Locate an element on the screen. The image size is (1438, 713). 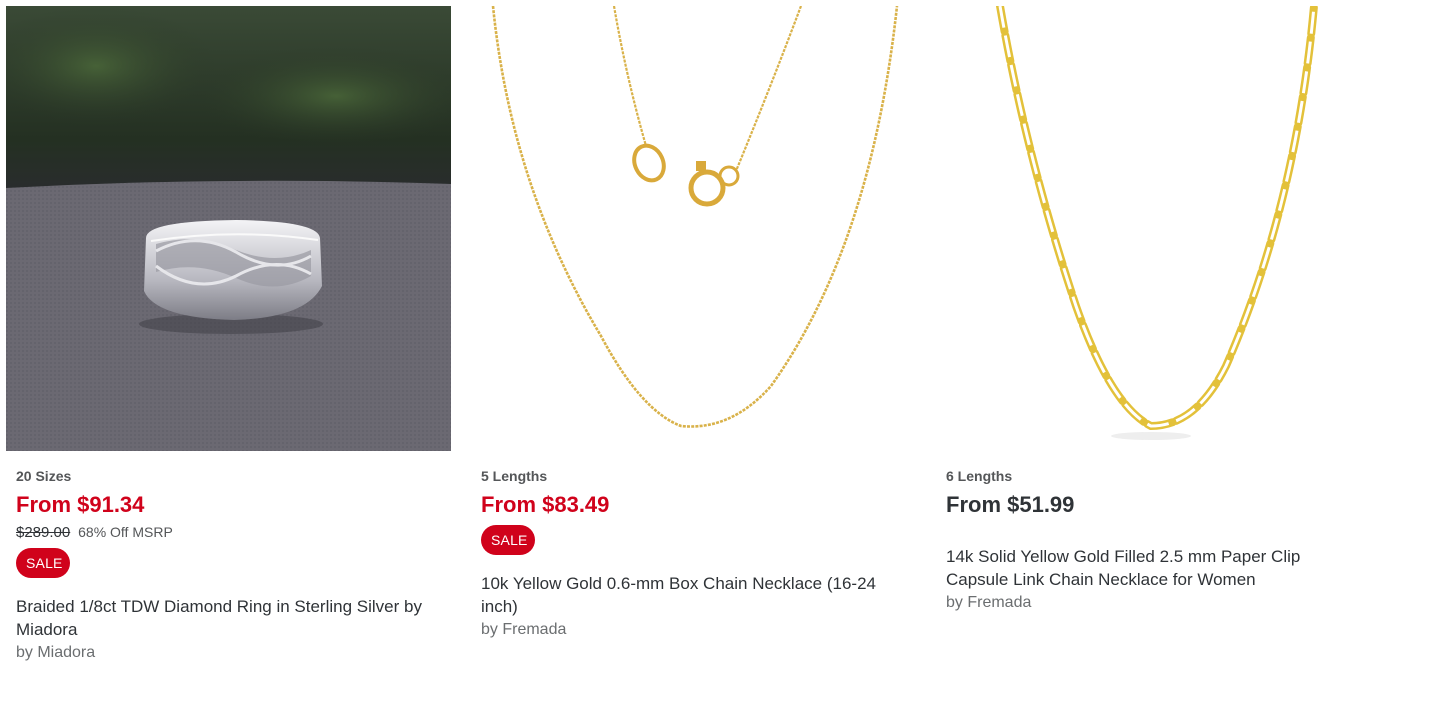
msrp-price: $289.00 is located at coordinates (43, 532).